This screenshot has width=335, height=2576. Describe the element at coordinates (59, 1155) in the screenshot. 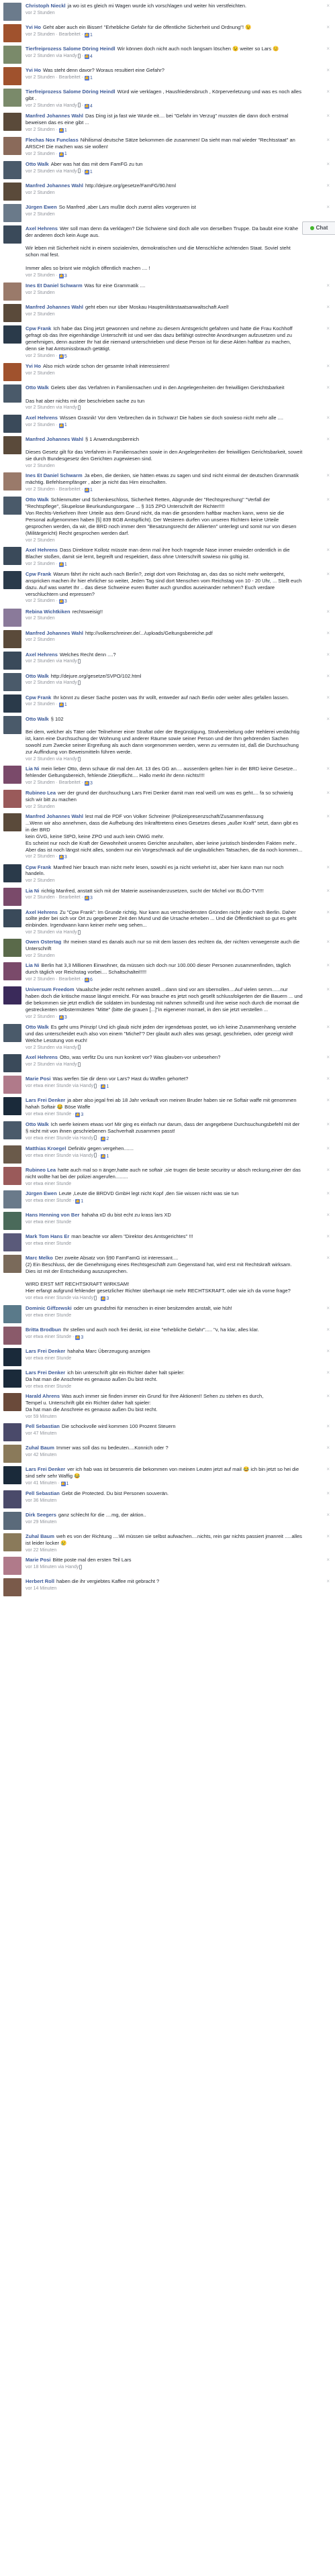

I see `comment-timestamp: vor etwa einer Stunde via Handy` at that location.